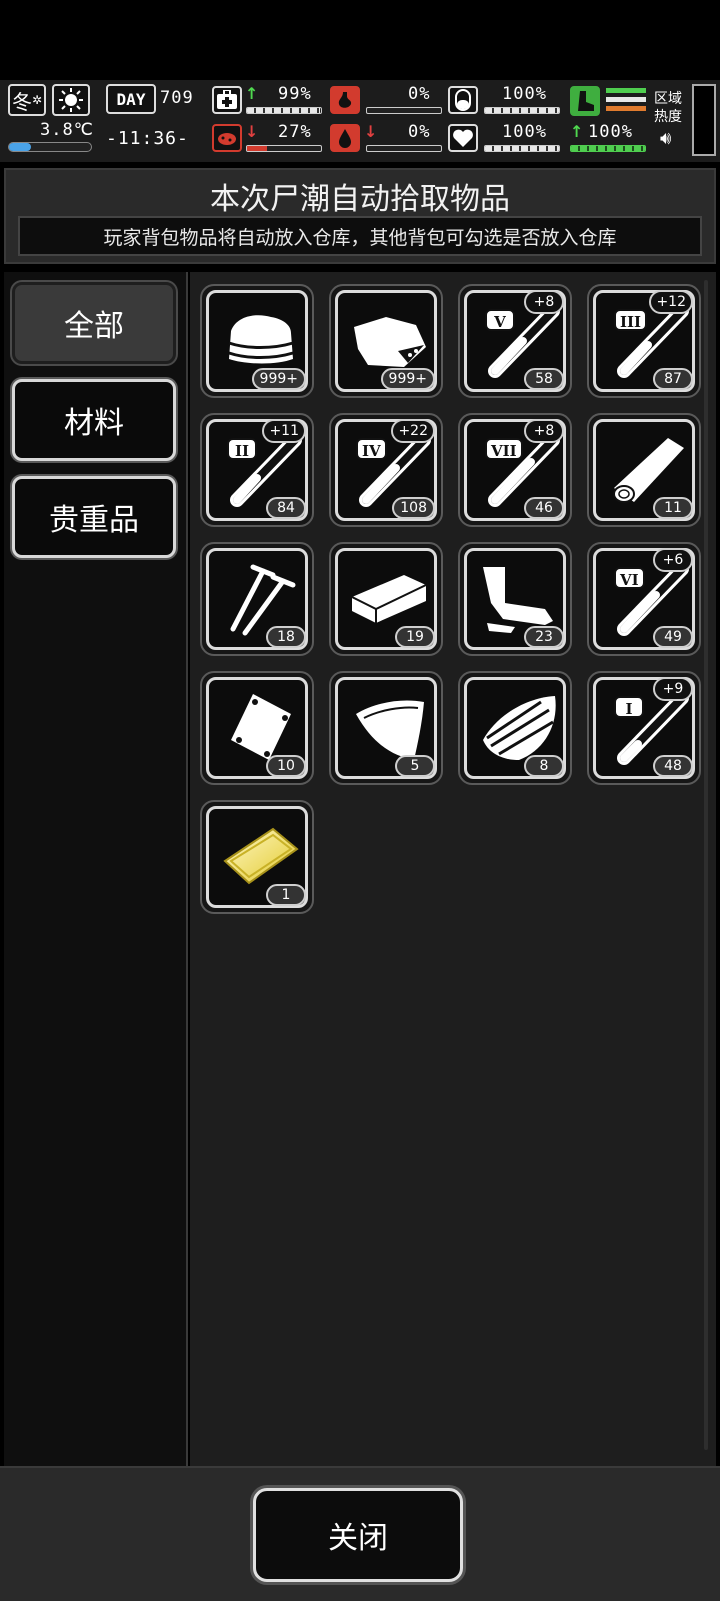 Image resolution: width=720 pixels, height=1601 pixels. I want to click on item-count: 23, so click(544, 637).